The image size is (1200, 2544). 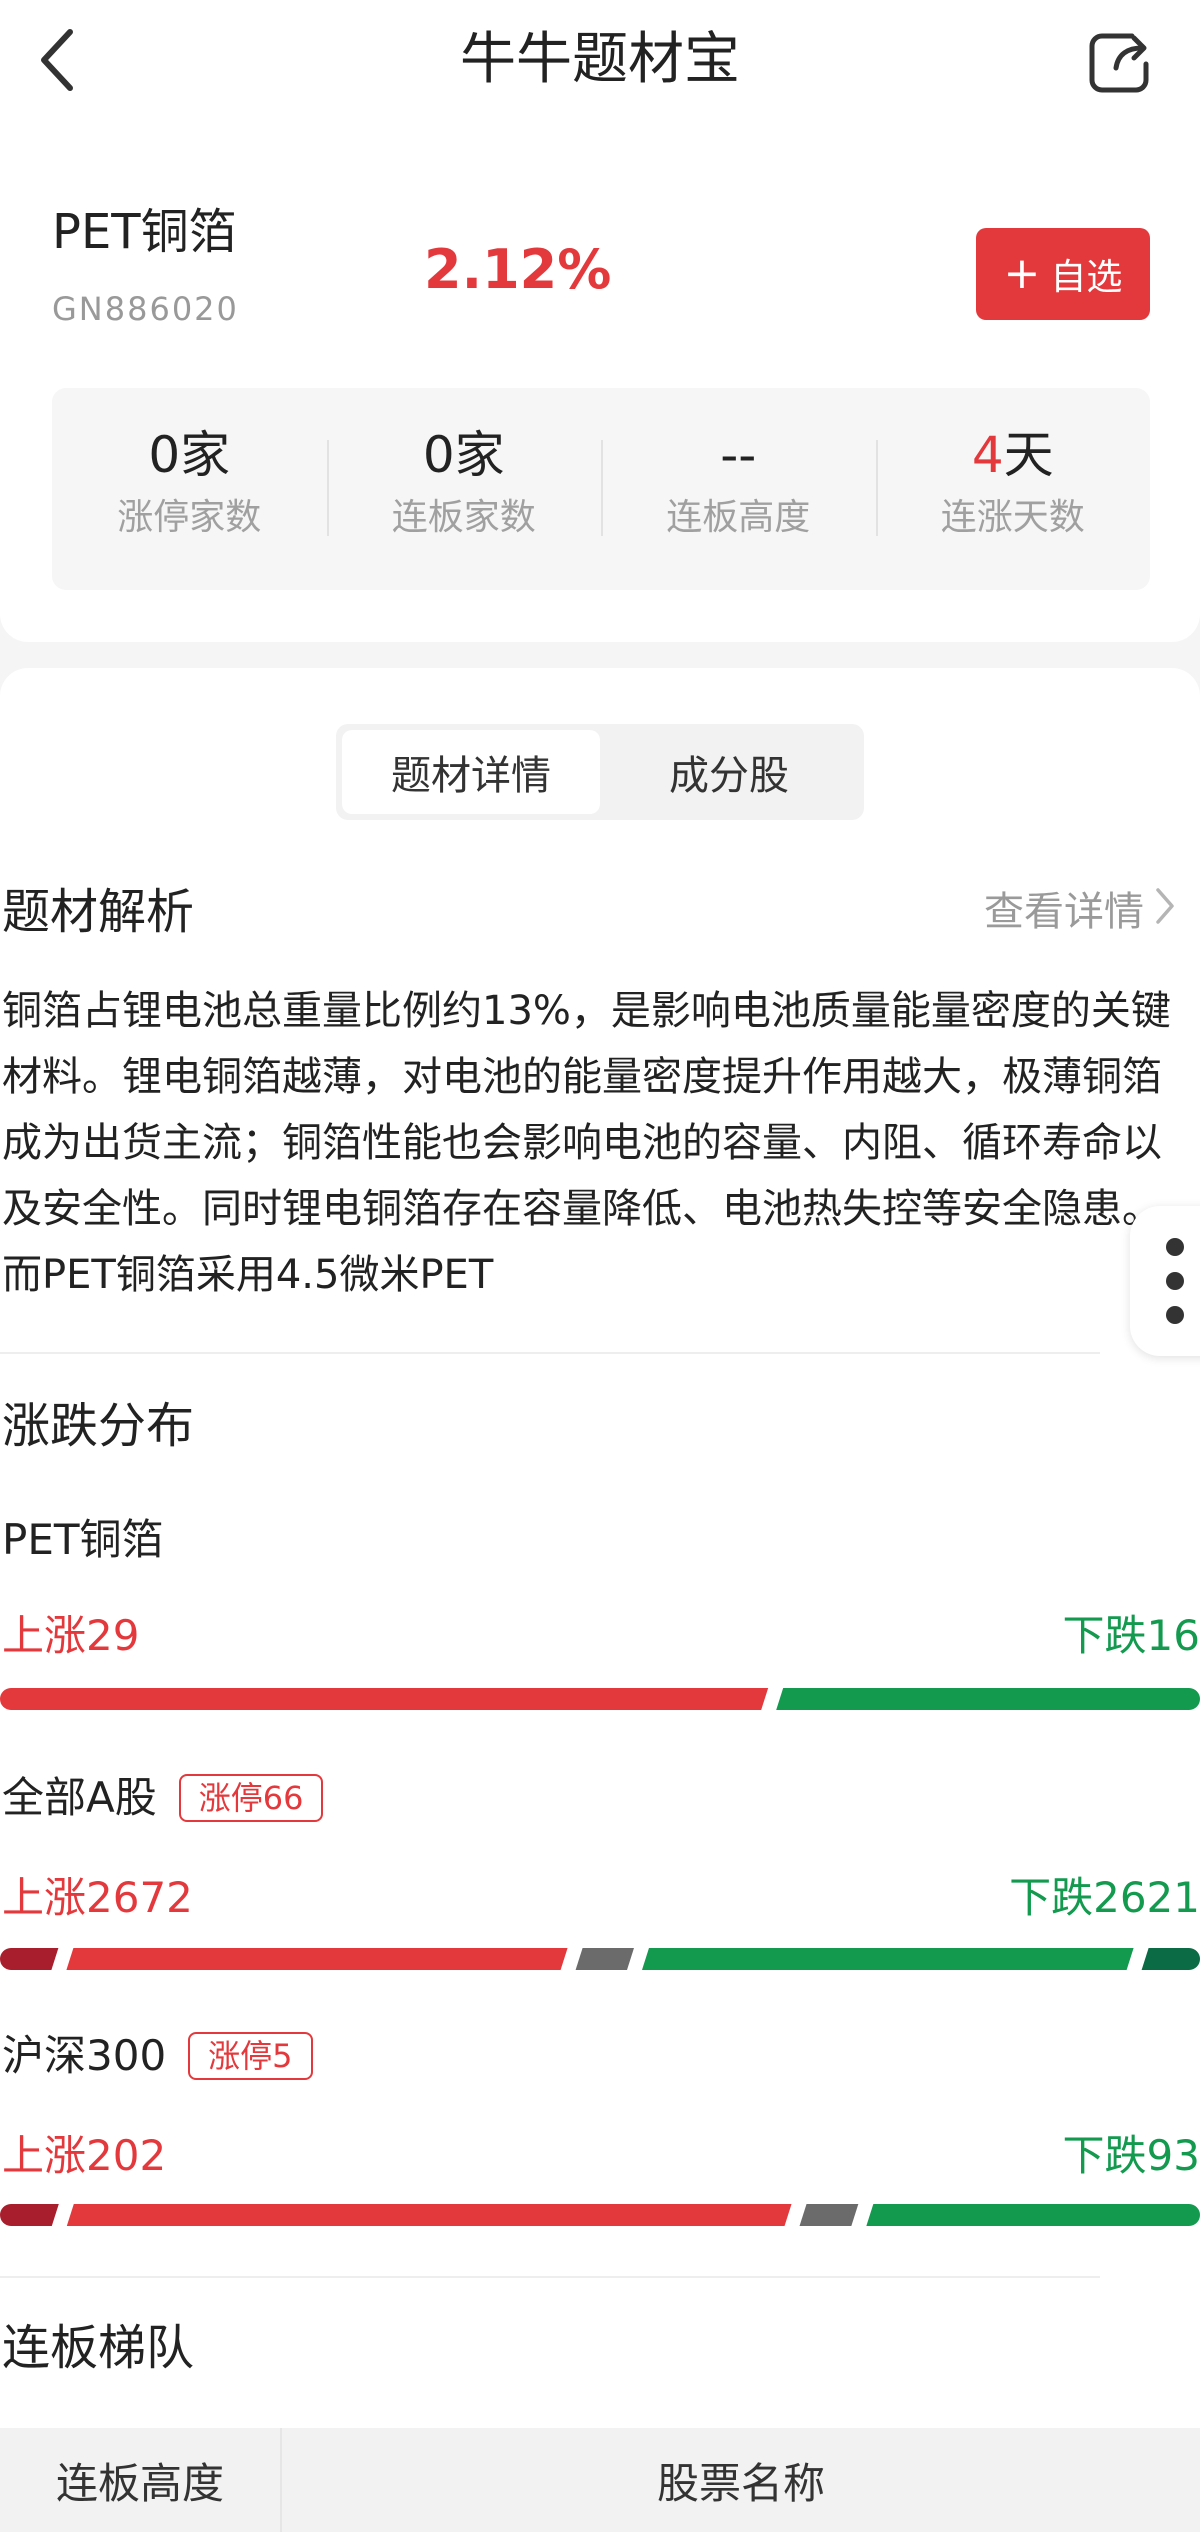 I want to click on stat-label: 连板家数, so click(x=463, y=517).